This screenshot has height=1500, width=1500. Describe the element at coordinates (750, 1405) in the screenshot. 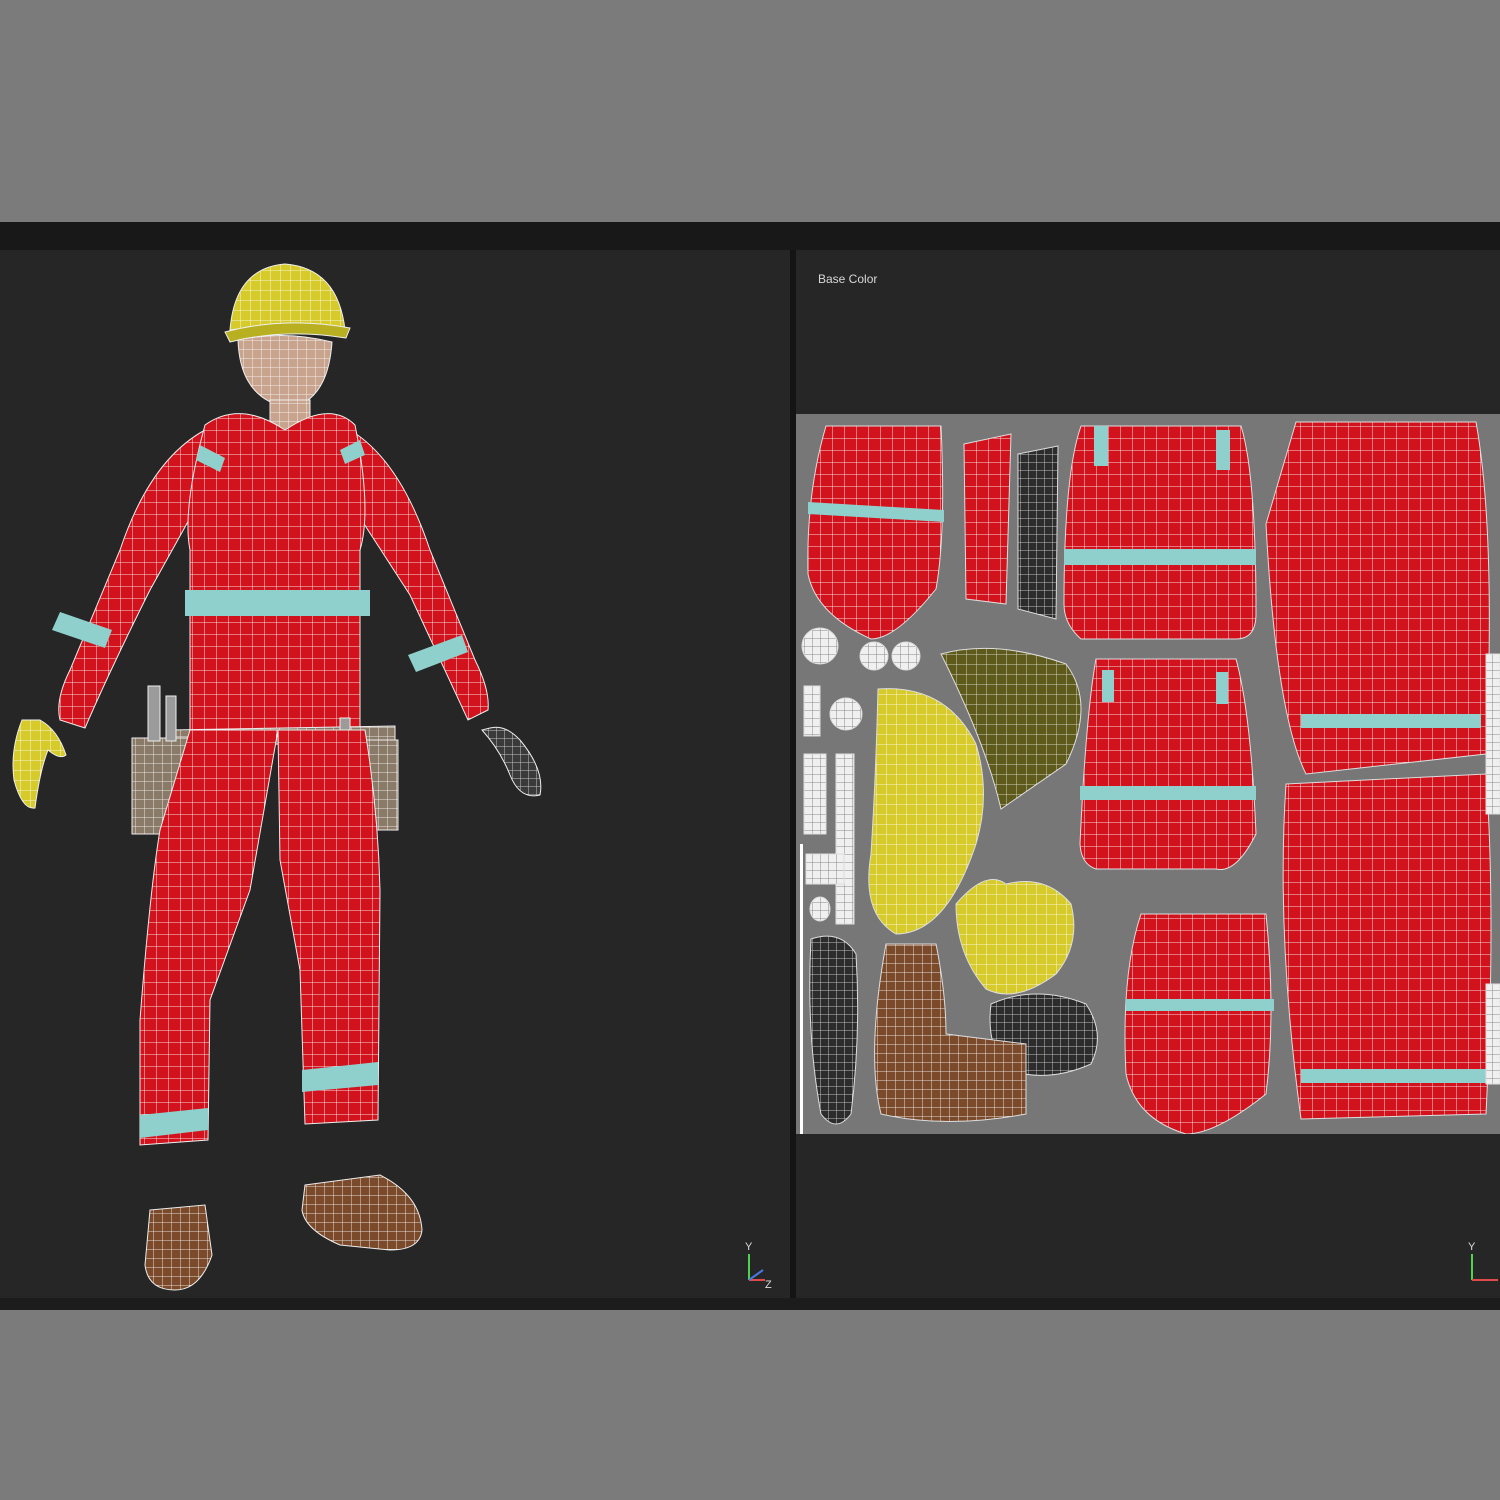

I see `bottom-background-band` at that location.